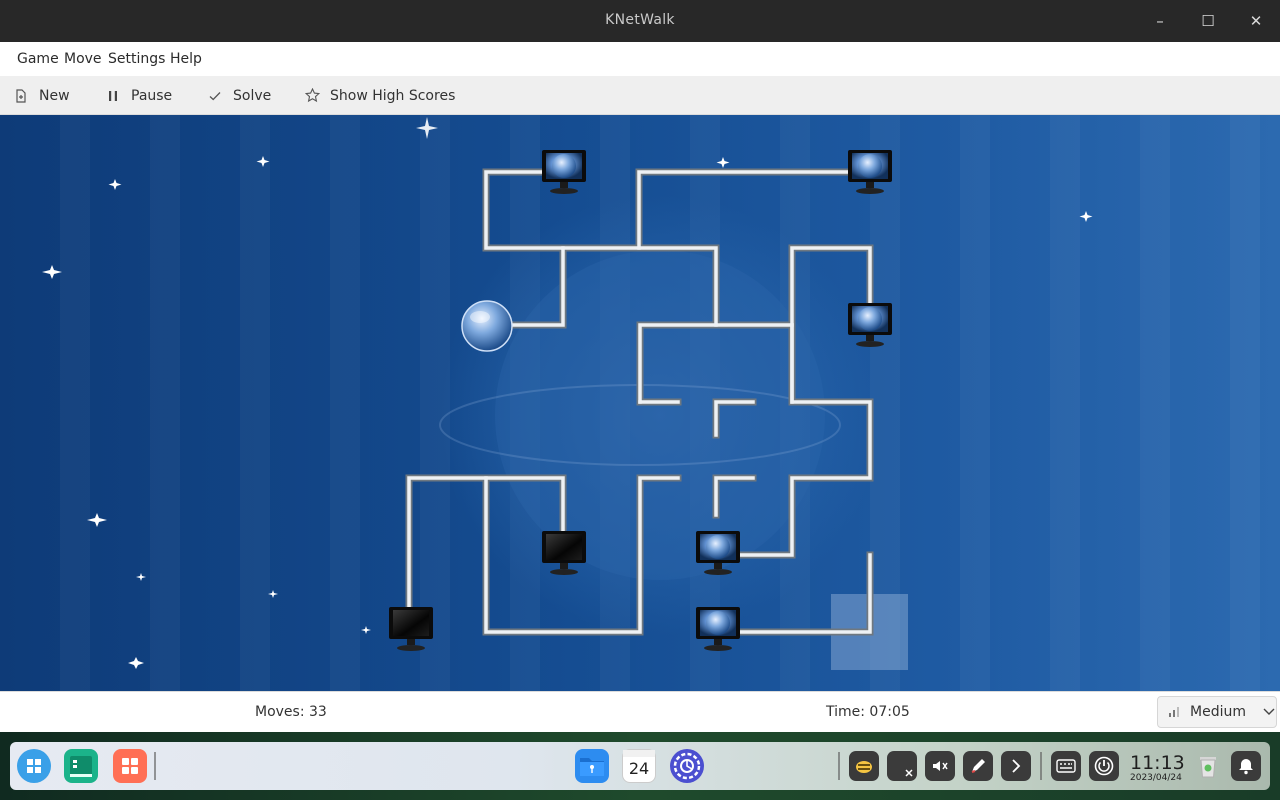 Image resolution: width=1280 pixels, height=800 pixels. I want to click on pause-label: Pause, so click(152, 95).